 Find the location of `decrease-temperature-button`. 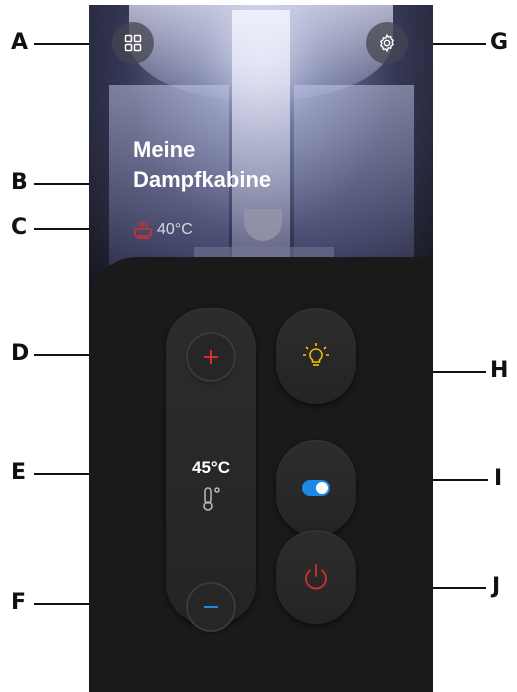

decrease-temperature-button is located at coordinates (211, 607).